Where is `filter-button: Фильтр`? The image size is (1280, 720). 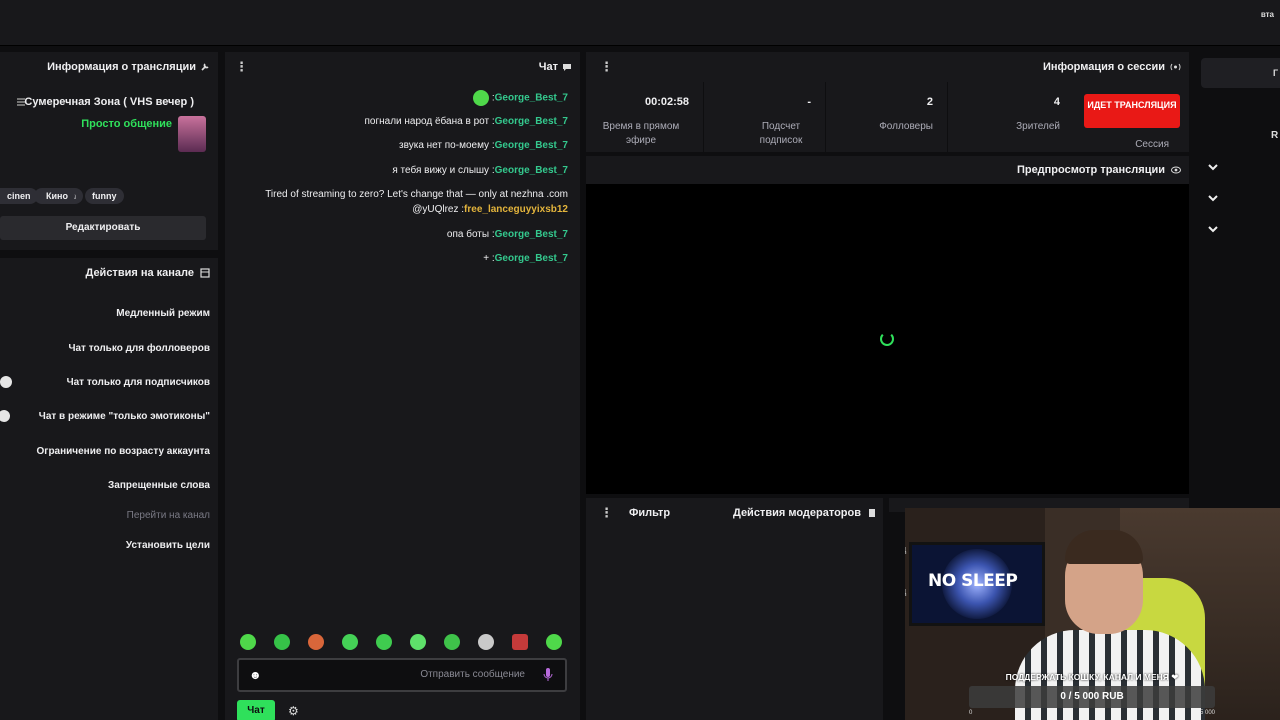
filter-button: Фильтр is located at coordinates (649, 513).